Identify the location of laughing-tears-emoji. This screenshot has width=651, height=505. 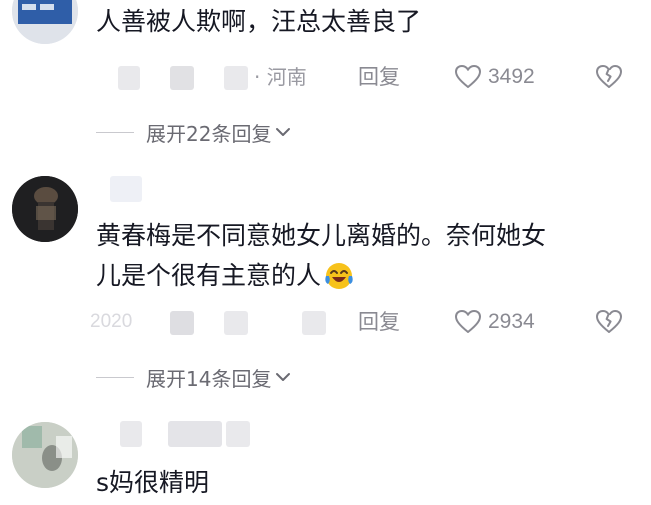
(339, 276).